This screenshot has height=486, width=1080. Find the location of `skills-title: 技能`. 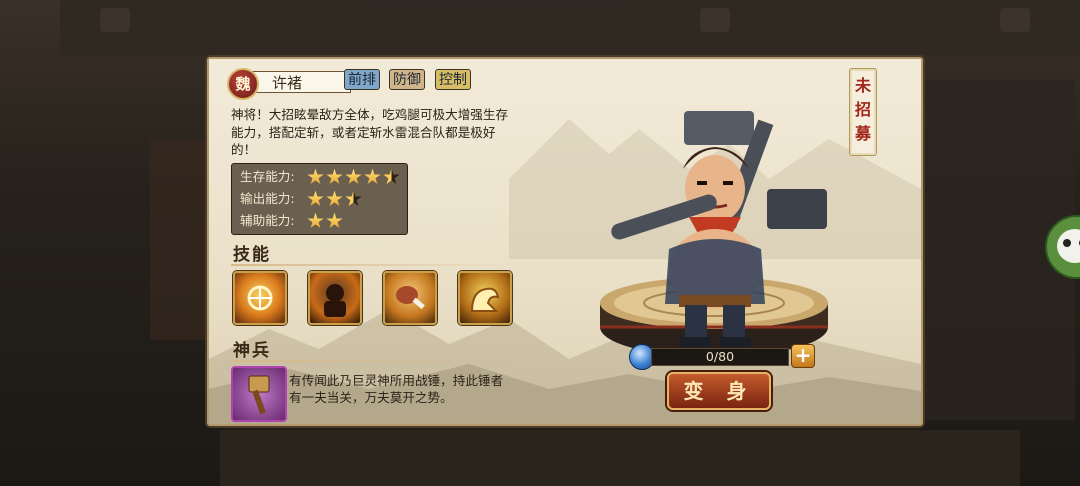

skills-title: 技能 is located at coordinates (252, 255).